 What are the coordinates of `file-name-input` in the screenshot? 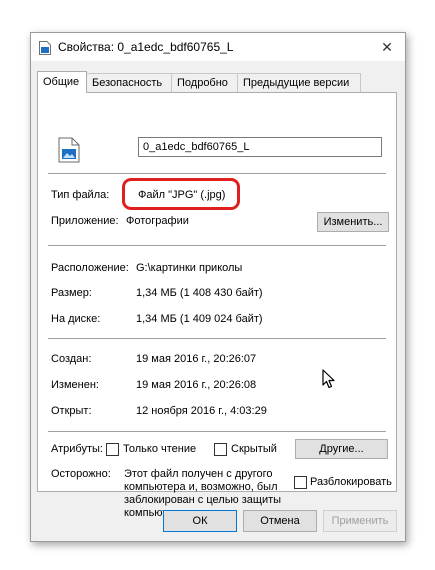 It's located at (260, 147).